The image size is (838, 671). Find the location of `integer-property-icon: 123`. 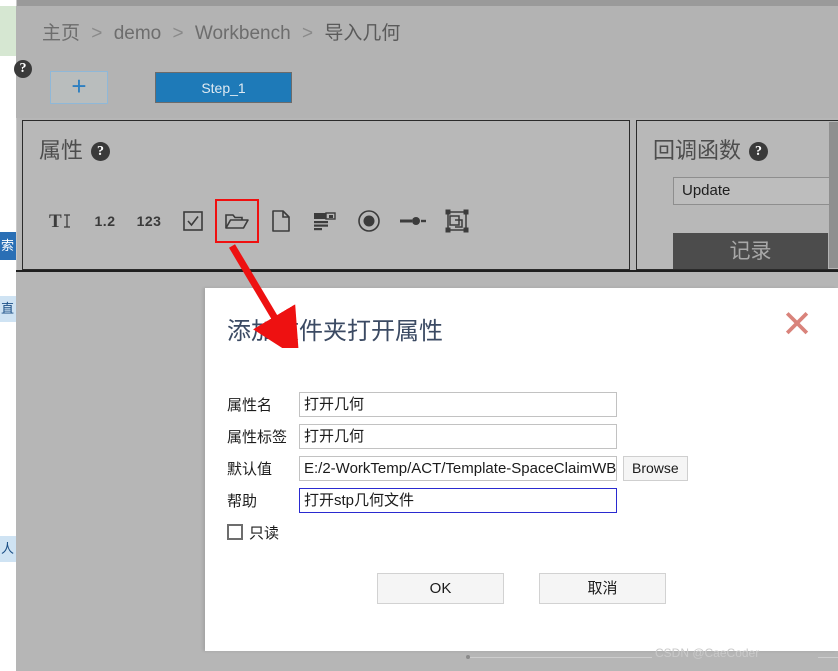

integer-property-icon: 123 is located at coordinates (149, 221).